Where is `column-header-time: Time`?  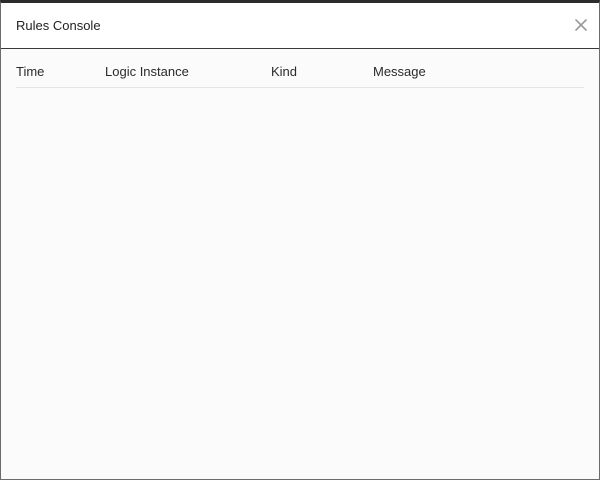 column-header-time: Time is located at coordinates (30, 72).